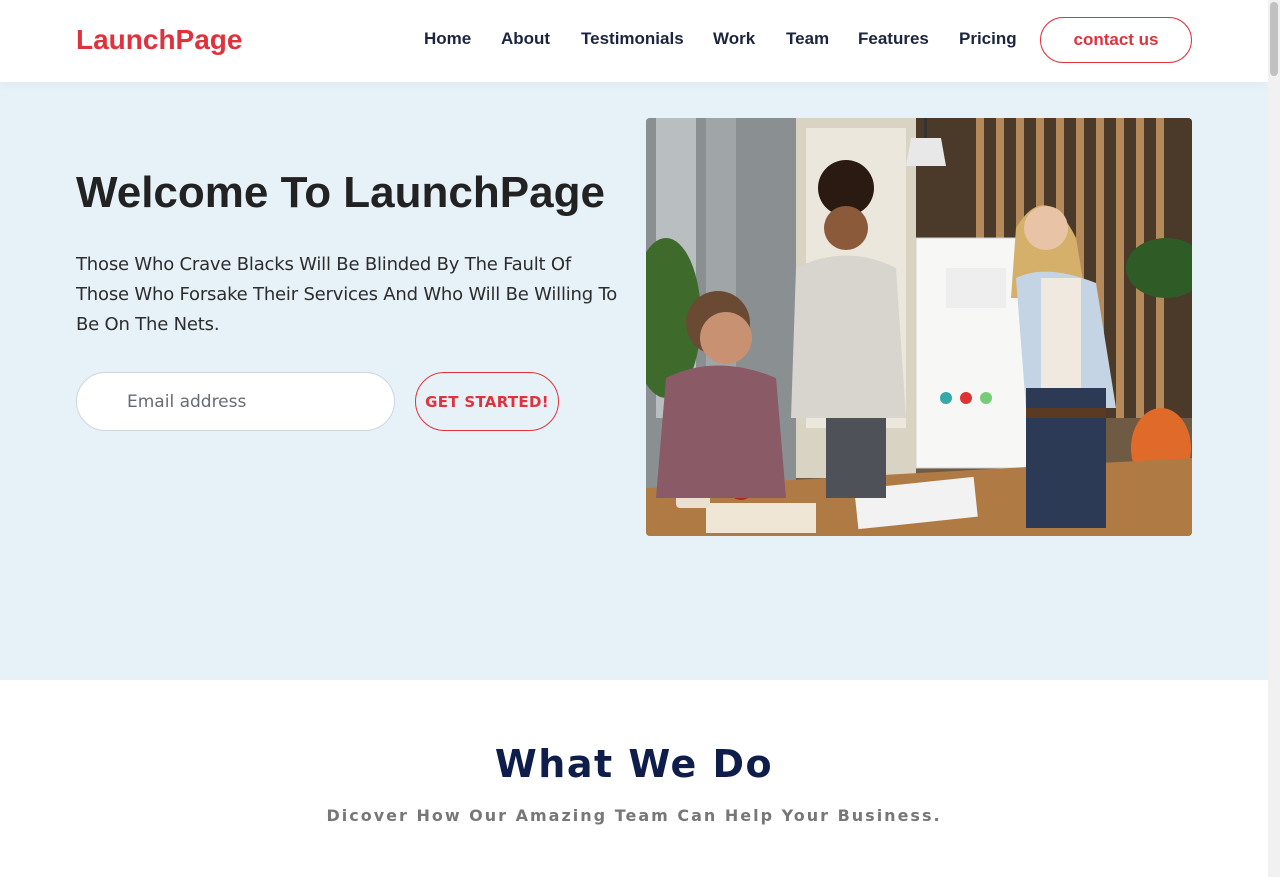 This screenshot has width=1280, height=877. Describe the element at coordinates (235, 401) in the screenshot. I see `email-input` at that location.